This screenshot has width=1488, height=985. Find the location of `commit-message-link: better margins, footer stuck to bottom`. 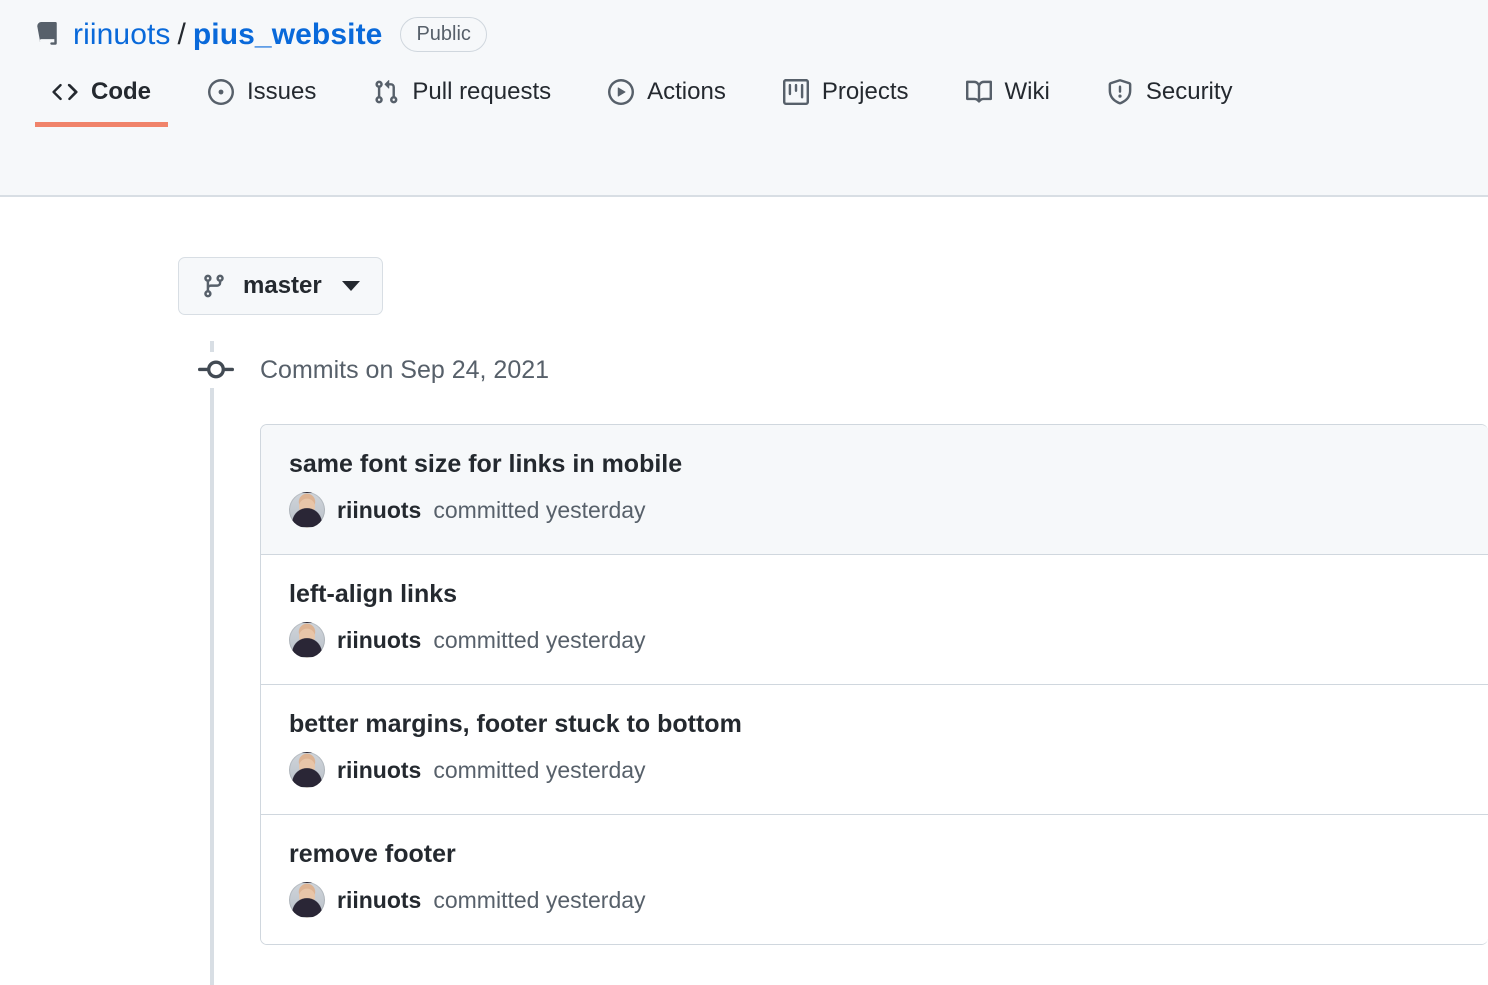

commit-message-link: better margins, footer stuck to bottom is located at coordinates (874, 724).